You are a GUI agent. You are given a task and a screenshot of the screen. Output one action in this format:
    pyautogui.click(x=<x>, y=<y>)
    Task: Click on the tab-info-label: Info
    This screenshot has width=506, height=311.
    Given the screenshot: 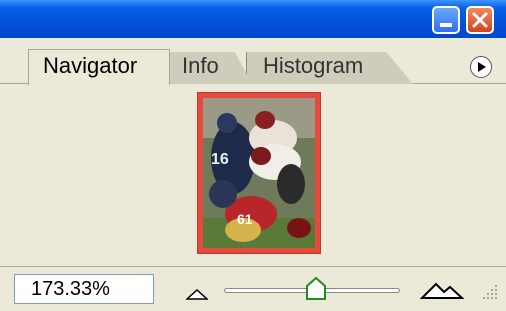 What is the action you would take?
    pyautogui.click(x=200, y=65)
    